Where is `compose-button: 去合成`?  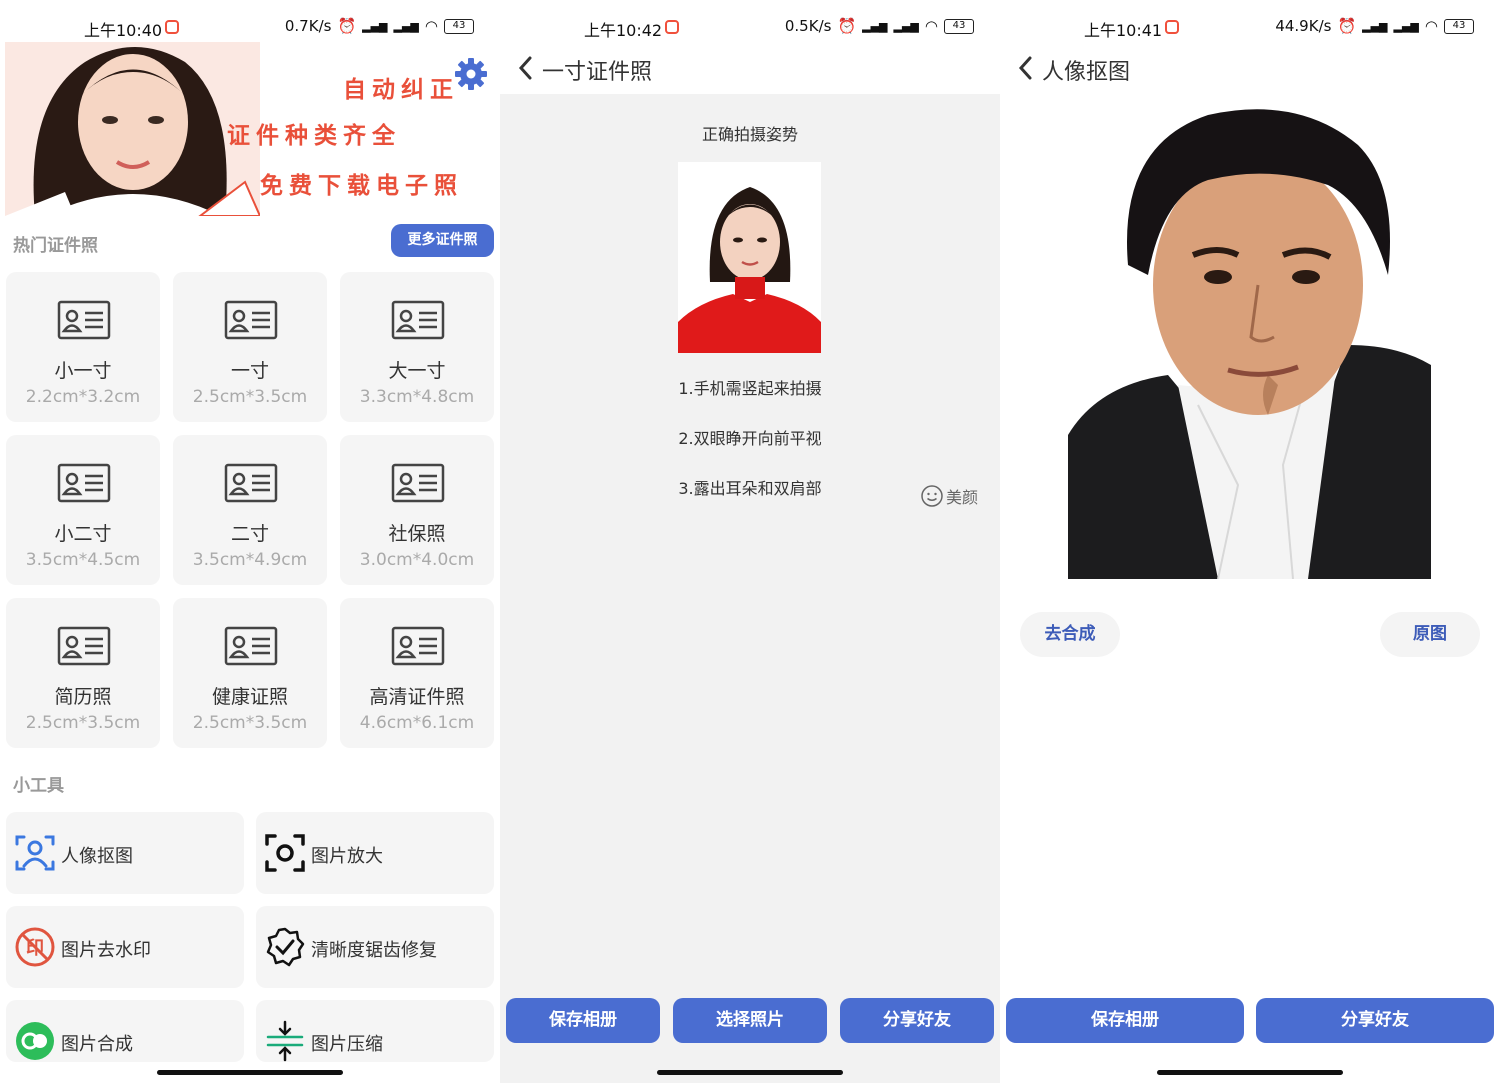
compose-button: 去合成 is located at coordinates (1070, 634).